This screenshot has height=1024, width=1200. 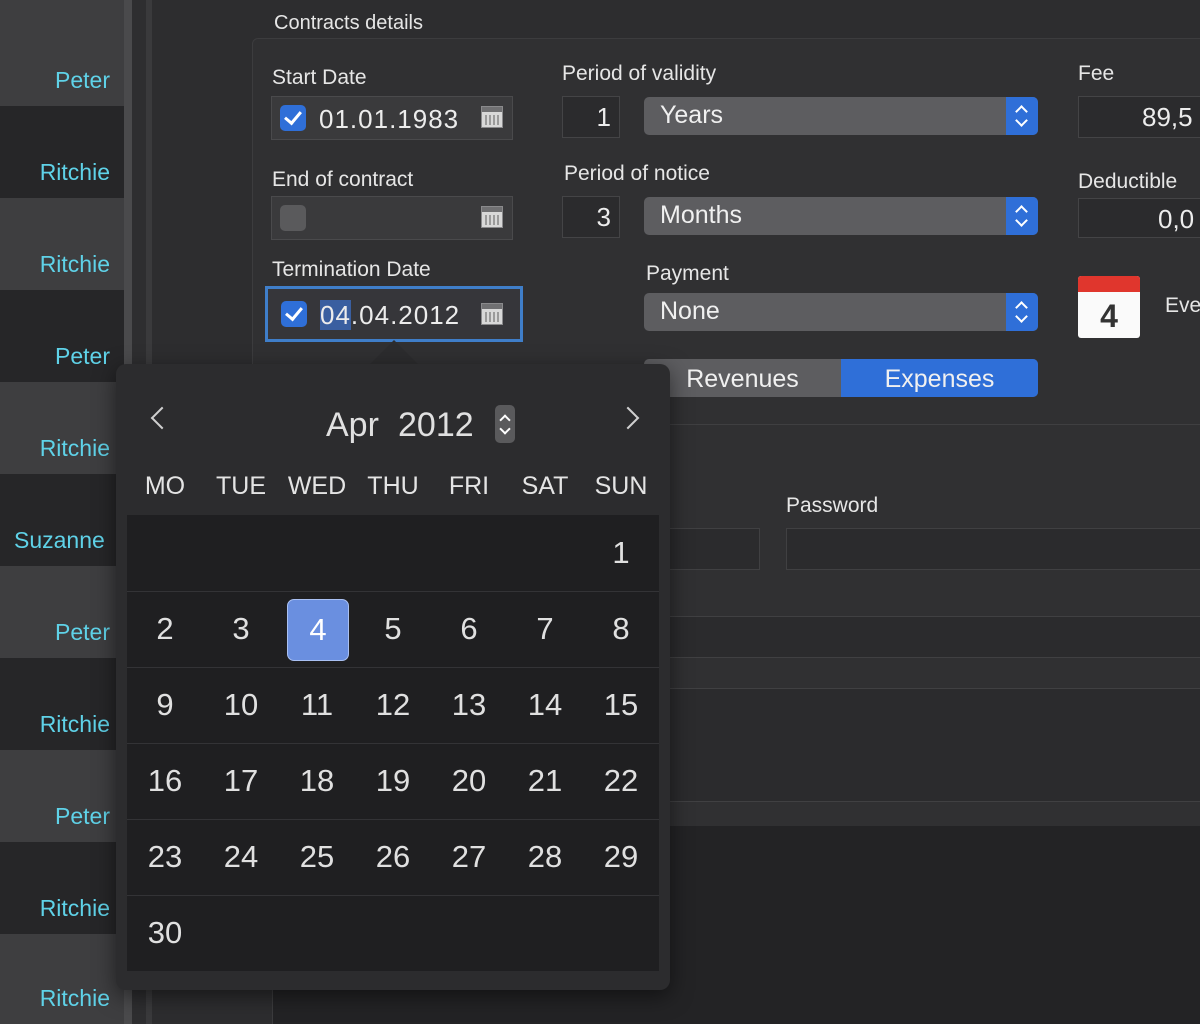 I want to click on termination-date-label: Termination Date, so click(x=351, y=269).